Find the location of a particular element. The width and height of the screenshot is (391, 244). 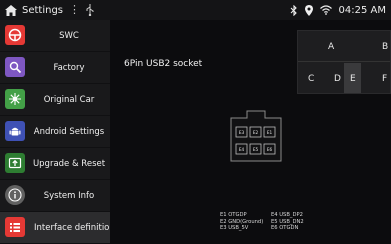

usb-icon is located at coordinates (90, 10).